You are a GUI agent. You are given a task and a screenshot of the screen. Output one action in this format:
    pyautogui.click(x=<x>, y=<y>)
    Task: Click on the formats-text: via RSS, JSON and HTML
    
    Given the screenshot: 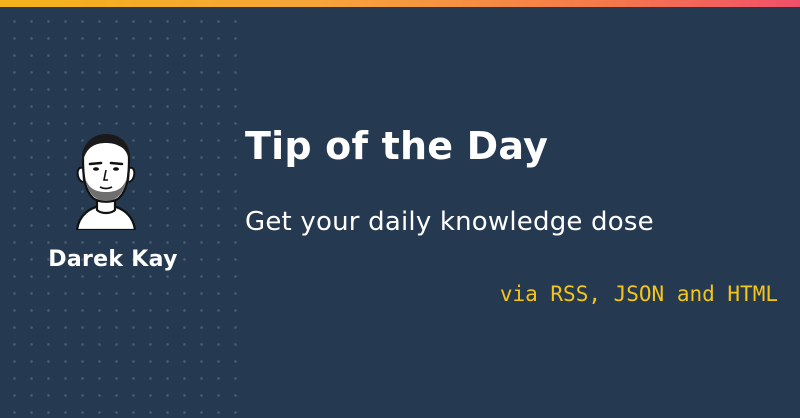 What is the action you would take?
    pyautogui.click(x=638, y=294)
    